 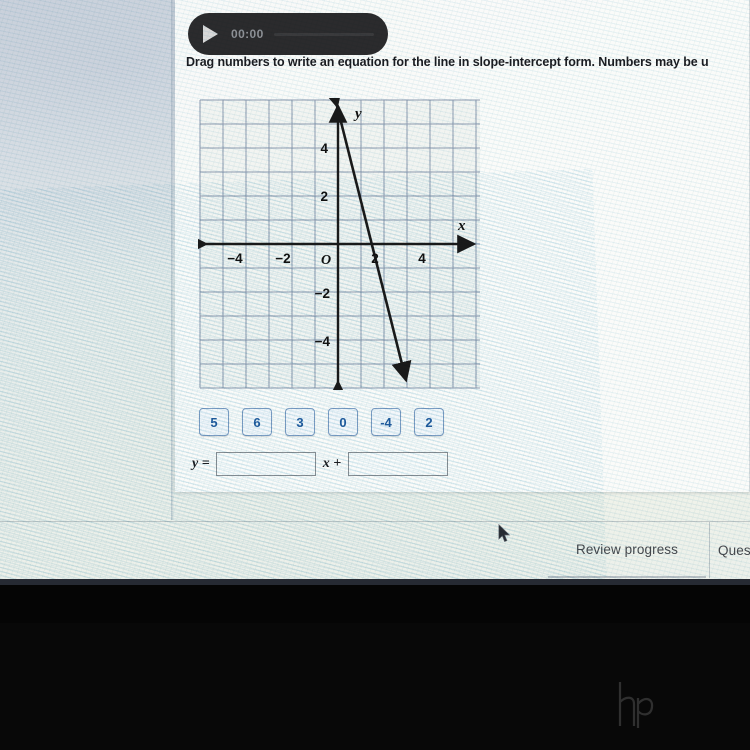 What do you see at coordinates (324, 196) in the screenshot?
I see `y-tick-2: 2` at bounding box center [324, 196].